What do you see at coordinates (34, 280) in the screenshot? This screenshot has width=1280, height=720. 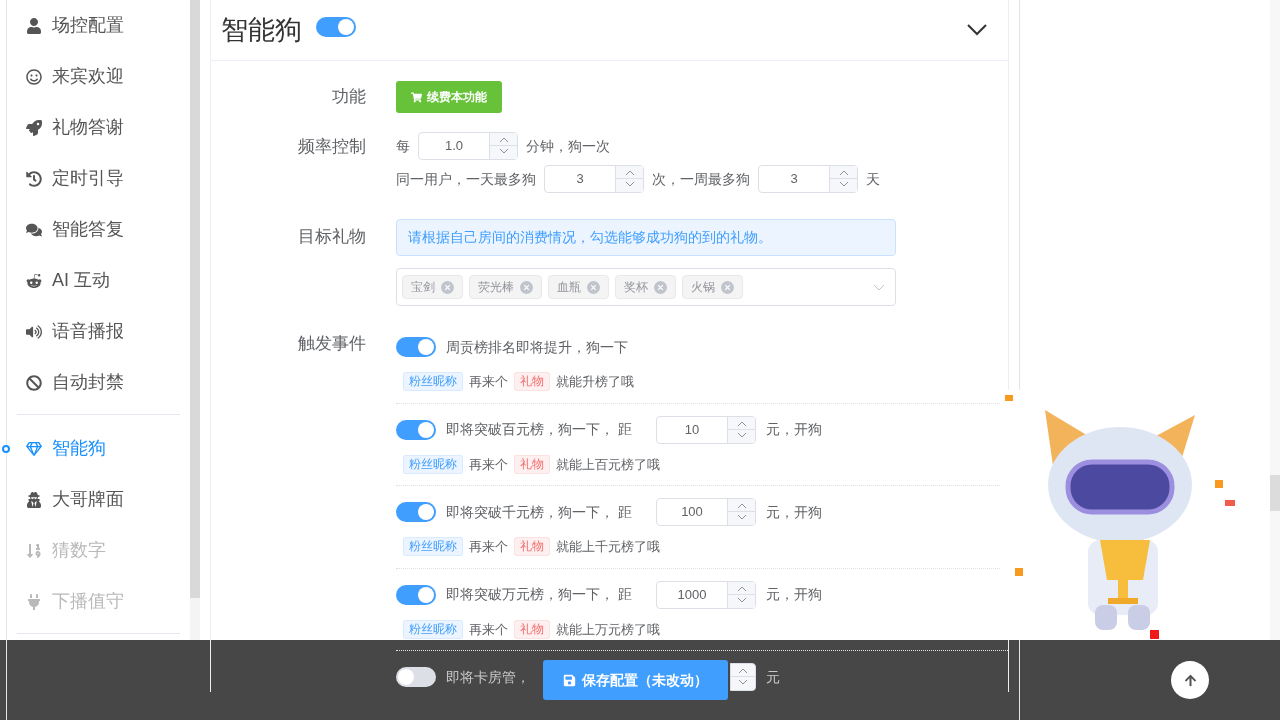 I see `robot-icon` at bounding box center [34, 280].